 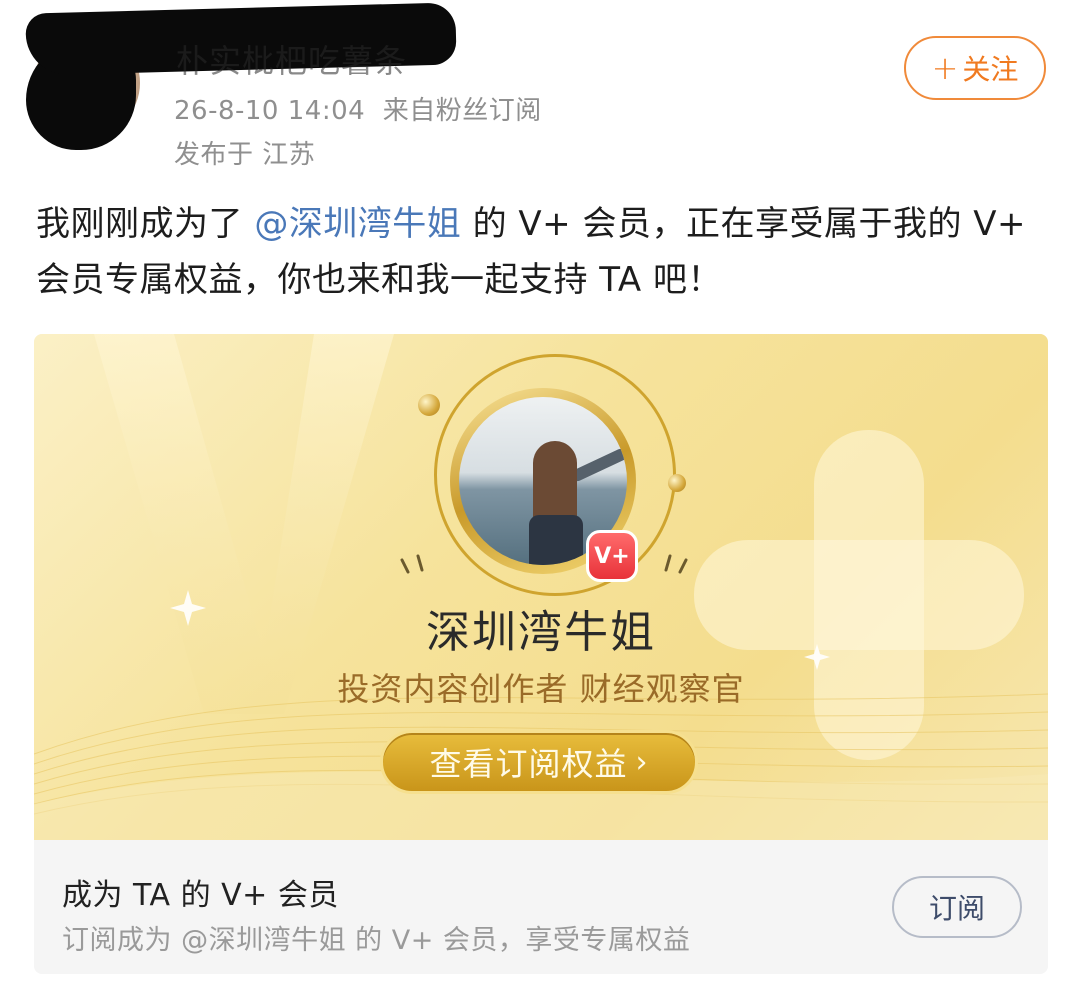 What do you see at coordinates (376, 940) in the screenshot?
I see `footer-subtitle: 订阅成为 @深圳湾牛姐 的 V+ 会员，享受专属权益` at bounding box center [376, 940].